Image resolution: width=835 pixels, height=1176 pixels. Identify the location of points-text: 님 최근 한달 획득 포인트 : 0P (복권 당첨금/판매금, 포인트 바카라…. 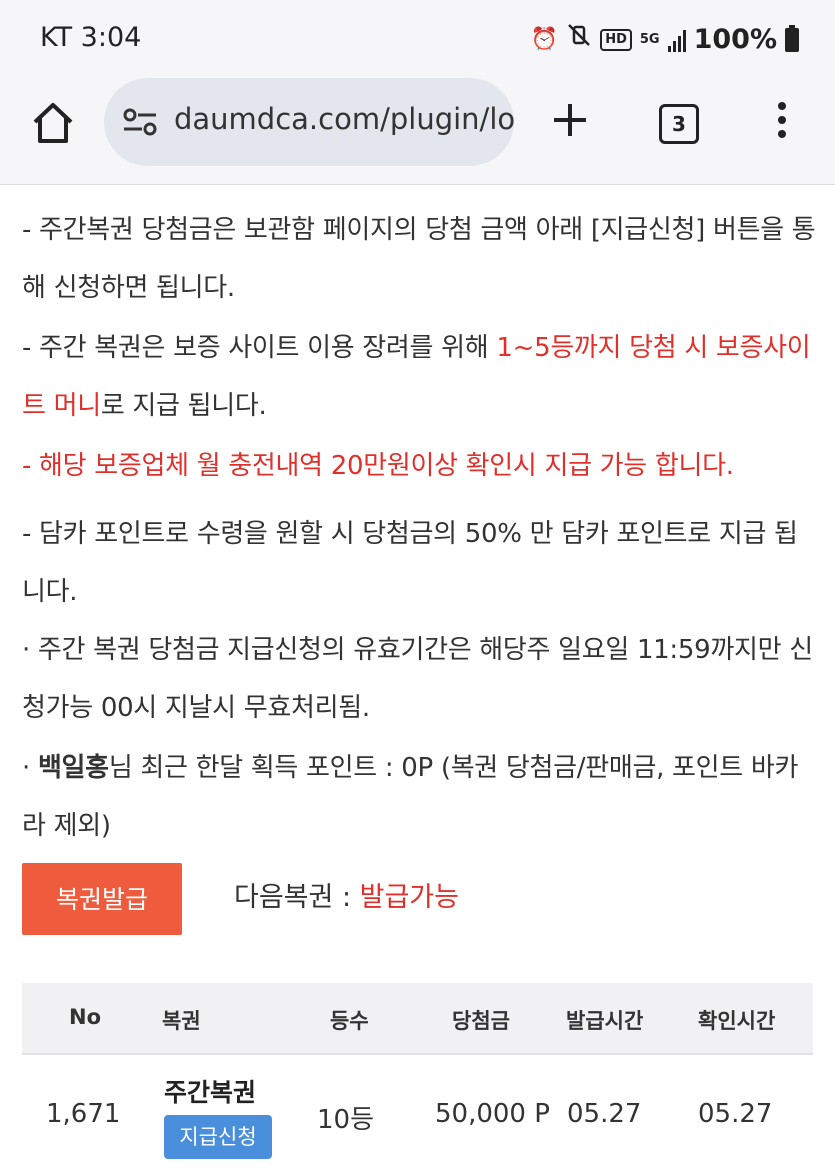
(410, 797).